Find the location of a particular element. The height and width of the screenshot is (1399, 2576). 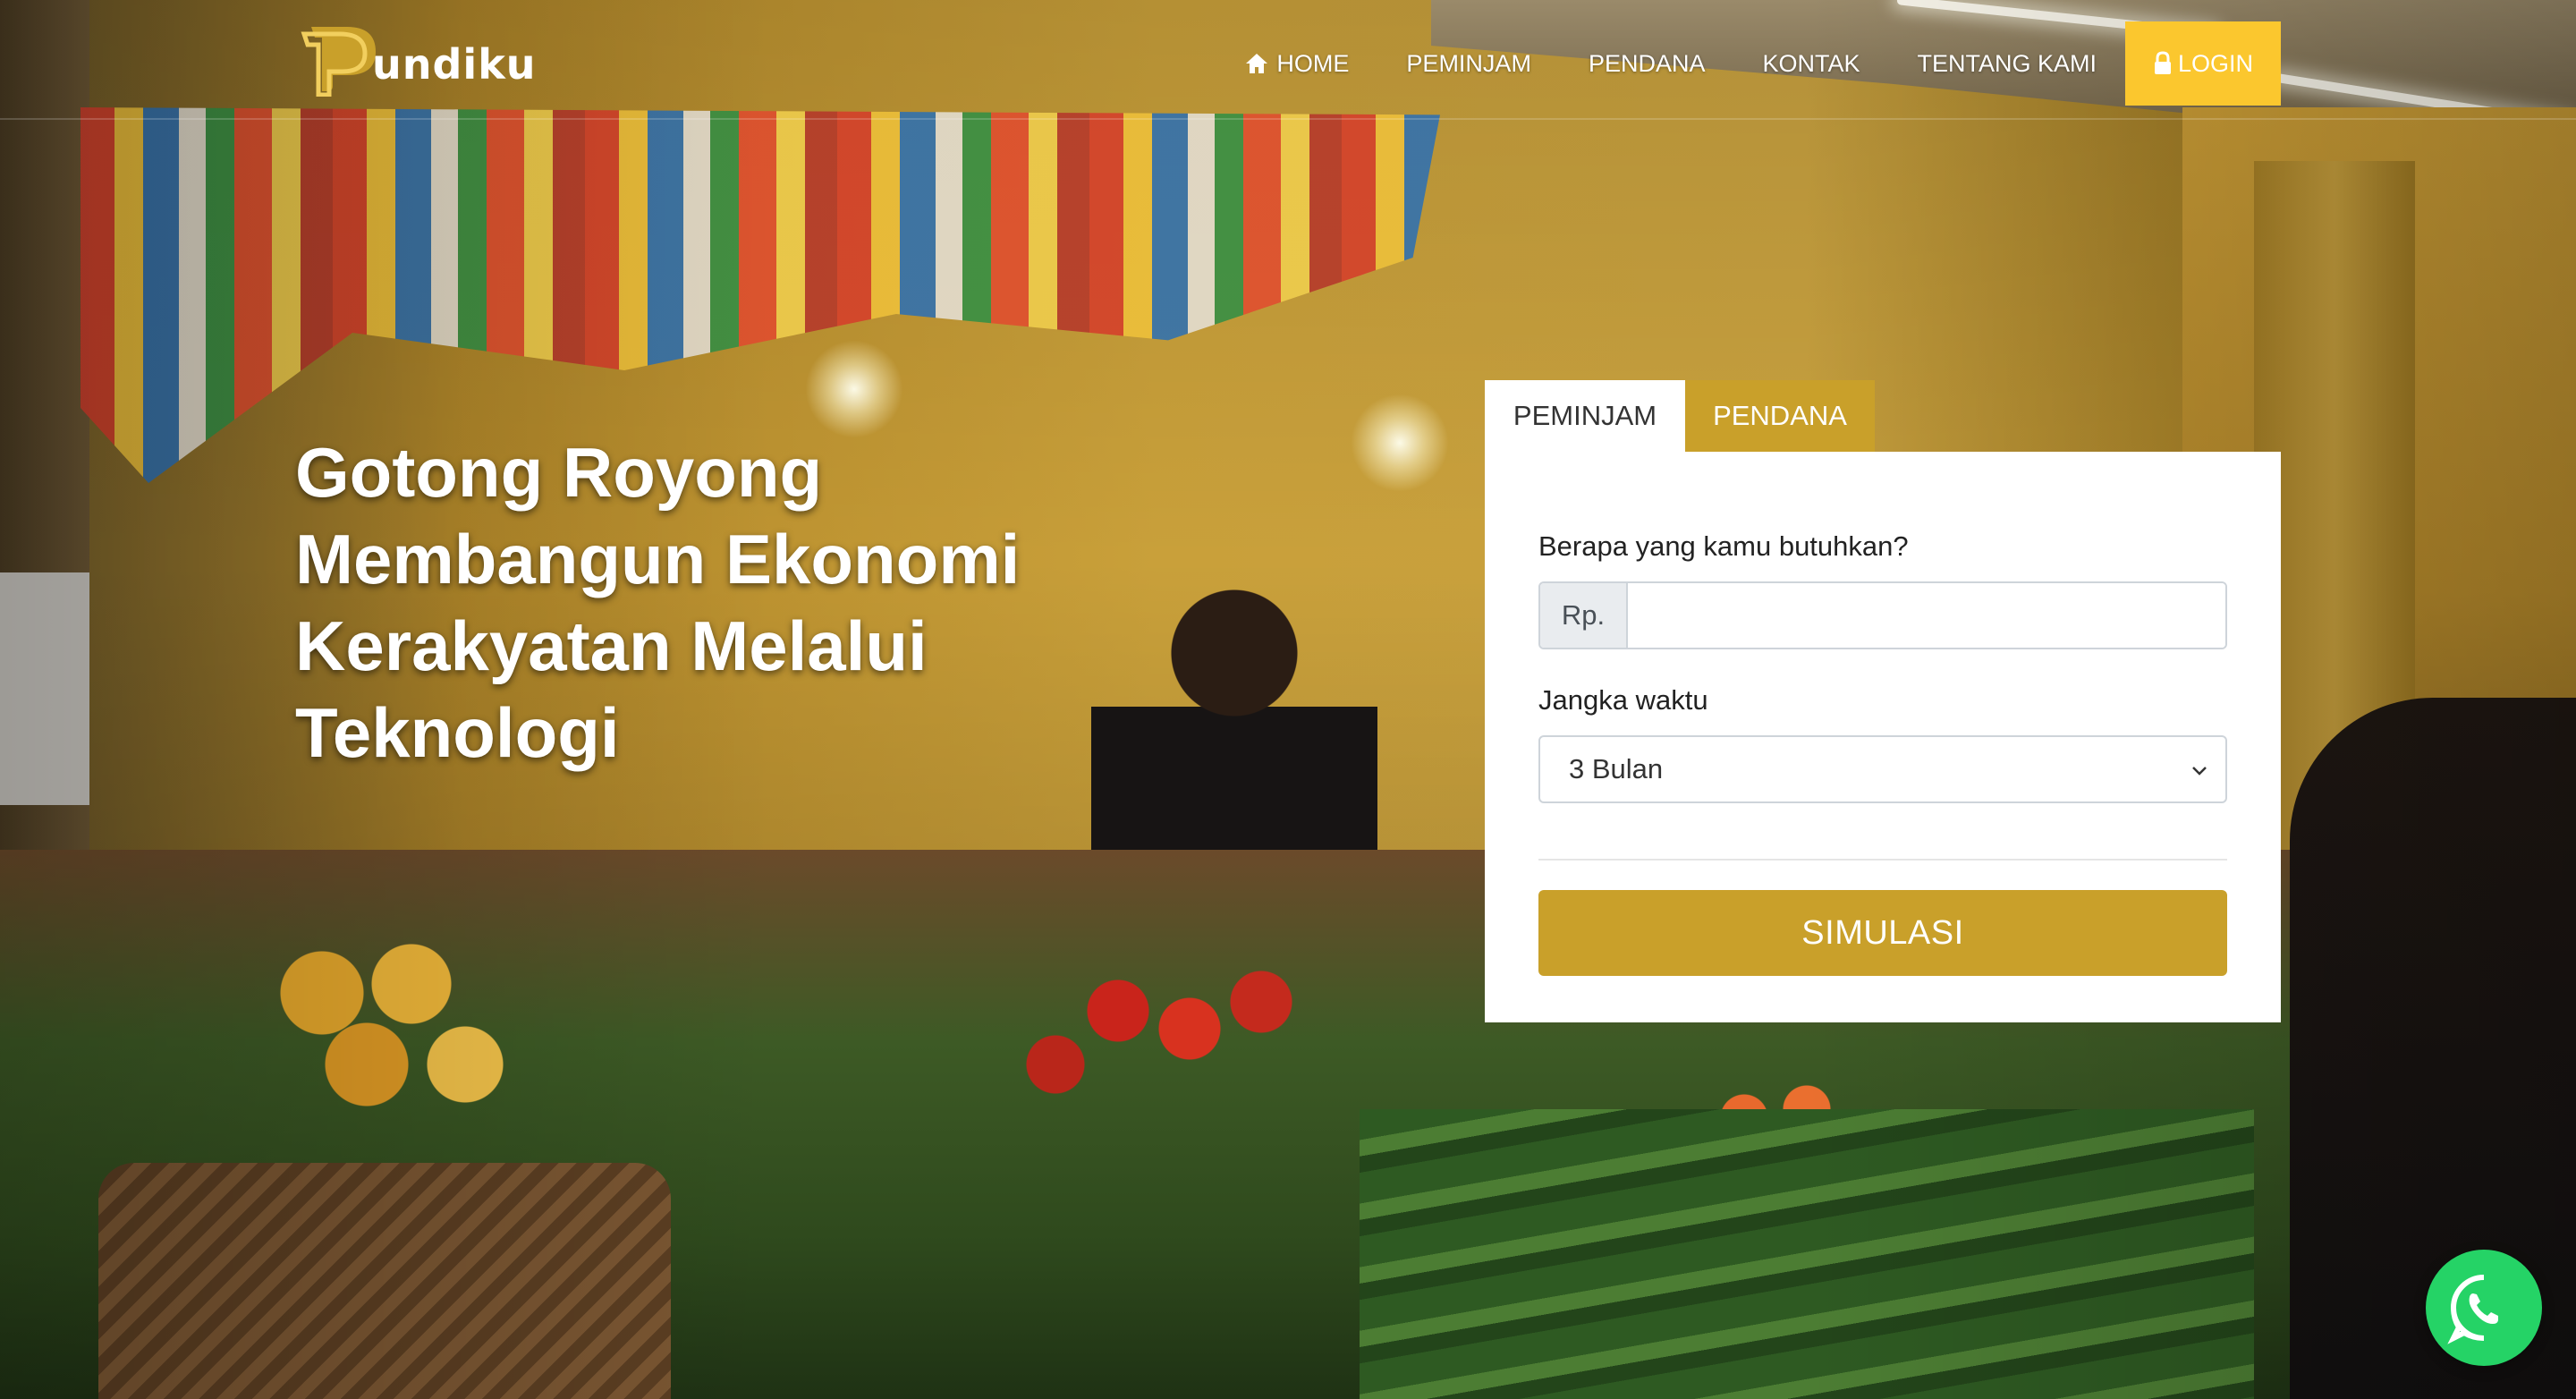

nav-peminjam: PEMINJAM is located at coordinates (1468, 64).